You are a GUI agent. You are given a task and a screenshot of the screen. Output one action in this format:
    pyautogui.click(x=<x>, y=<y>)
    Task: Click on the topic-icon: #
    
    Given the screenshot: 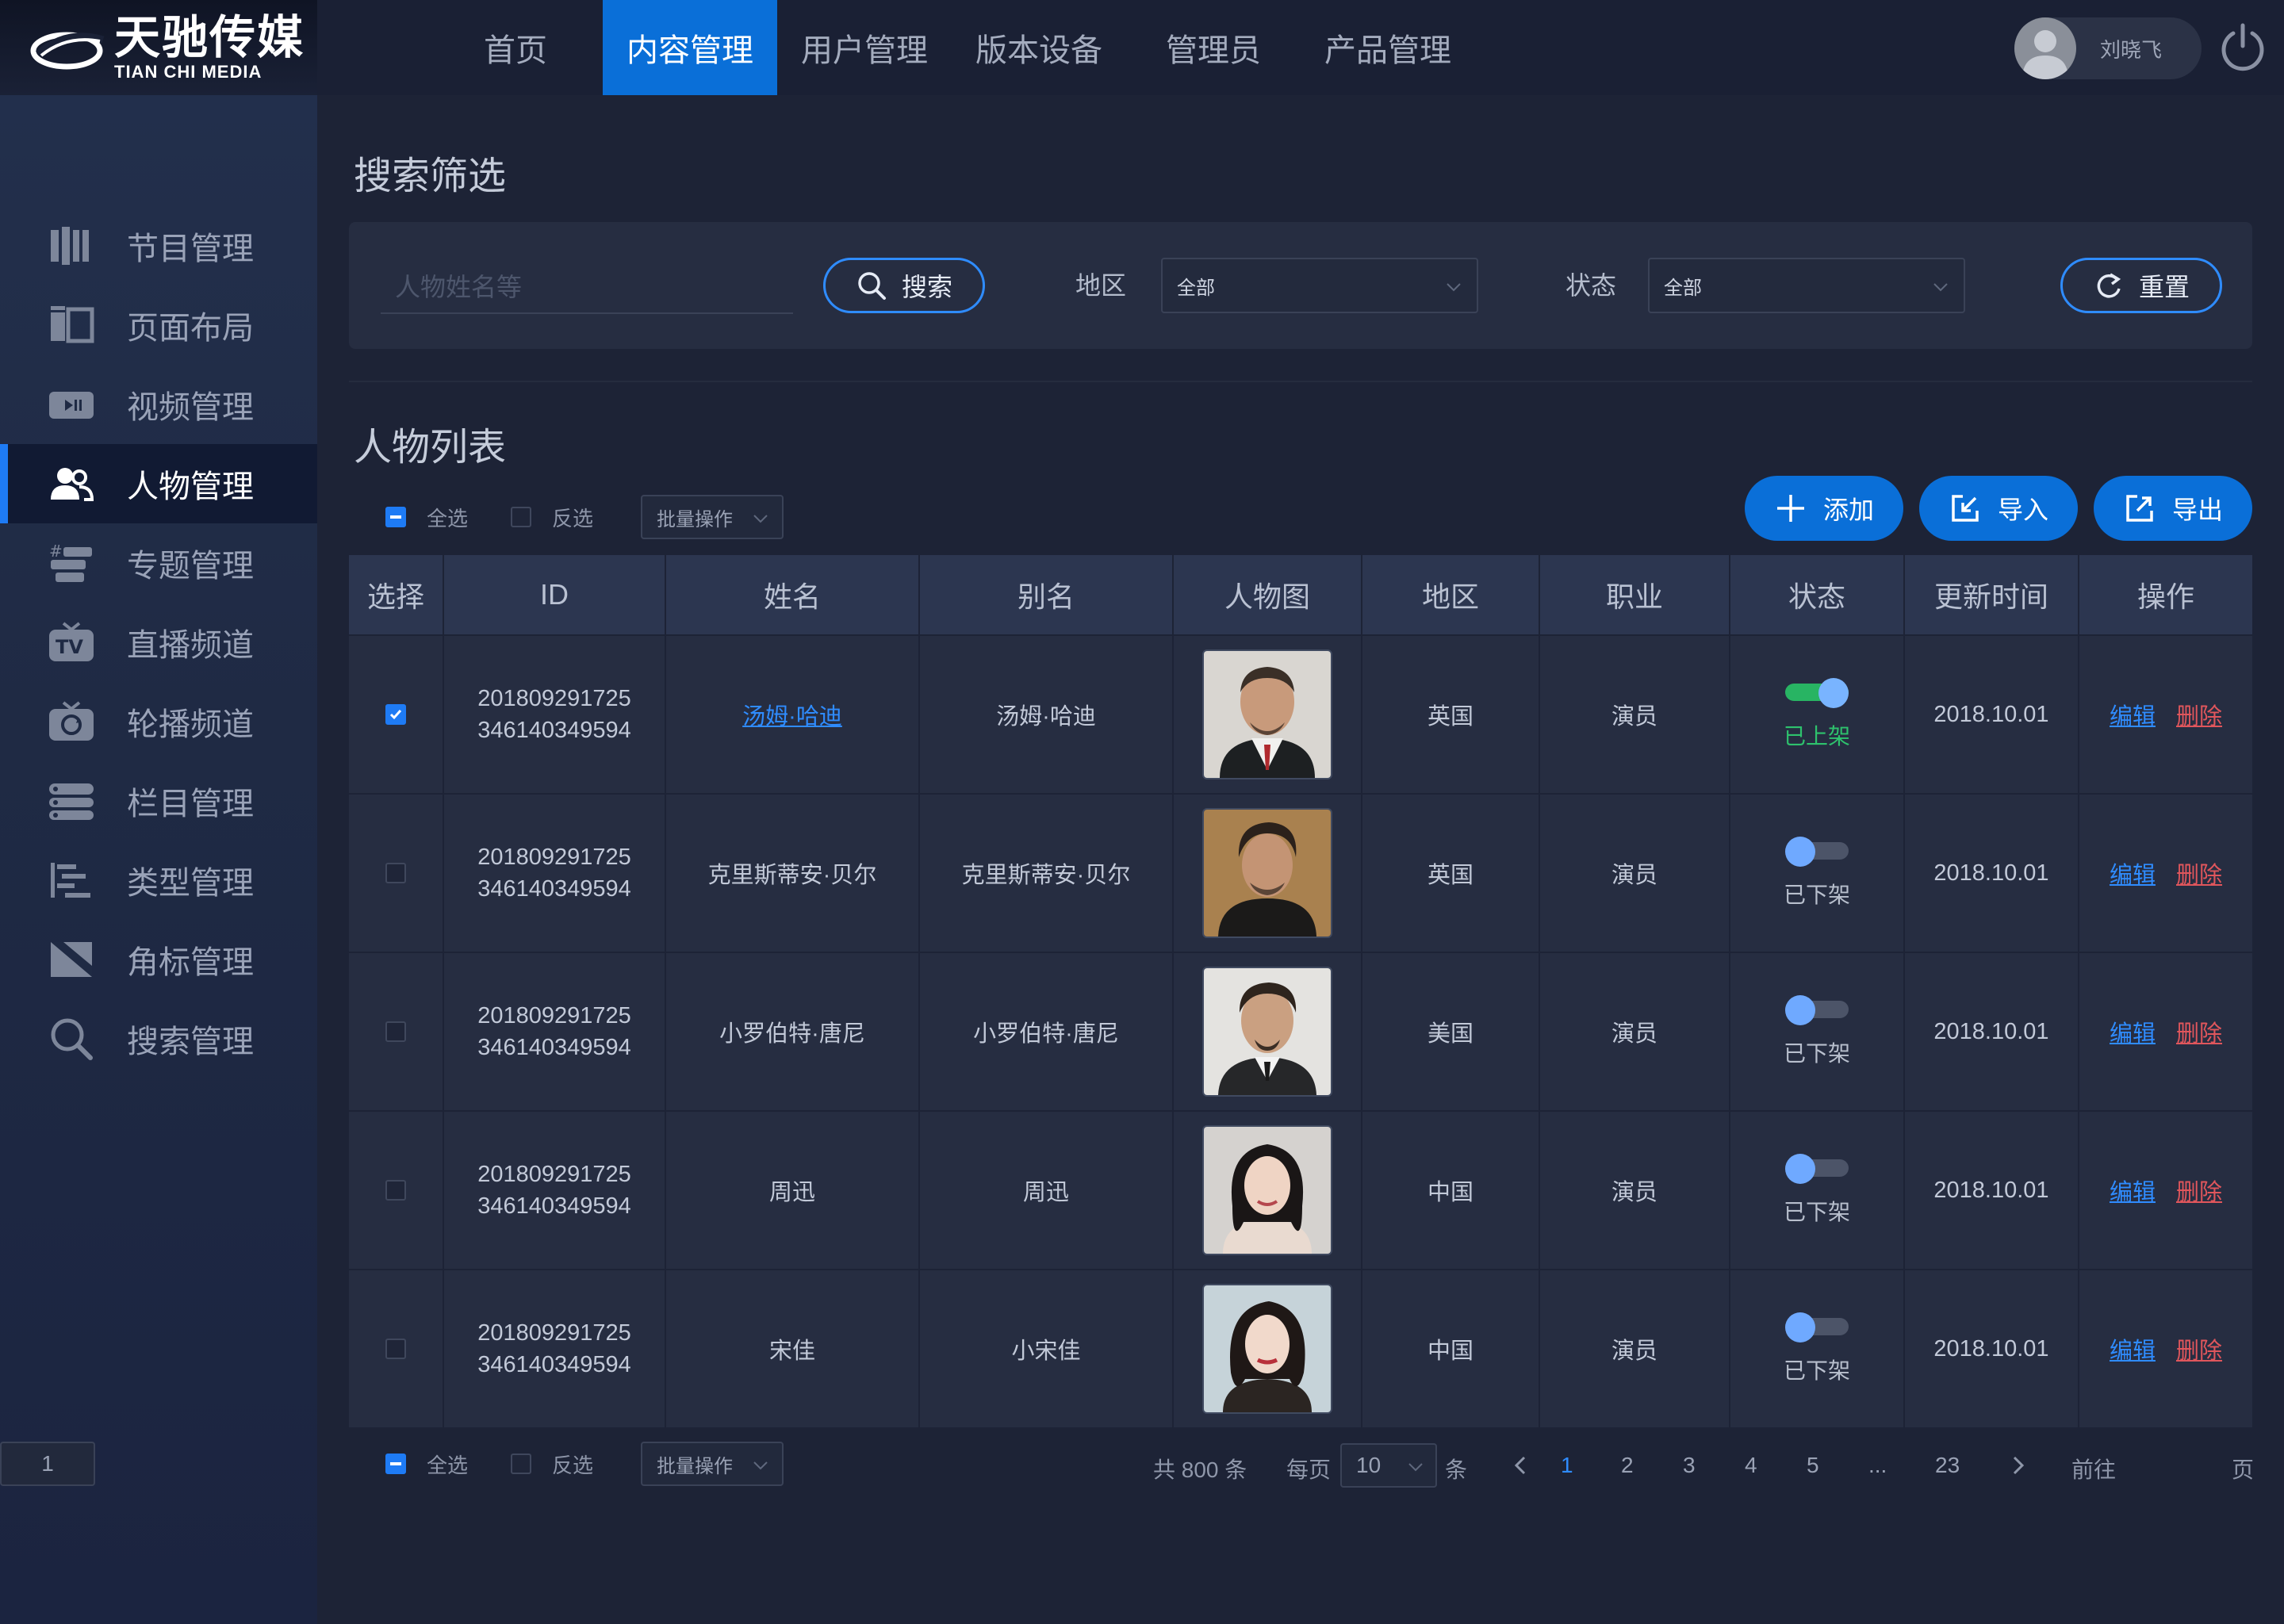 What is the action you would take?
    pyautogui.click(x=71, y=563)
    